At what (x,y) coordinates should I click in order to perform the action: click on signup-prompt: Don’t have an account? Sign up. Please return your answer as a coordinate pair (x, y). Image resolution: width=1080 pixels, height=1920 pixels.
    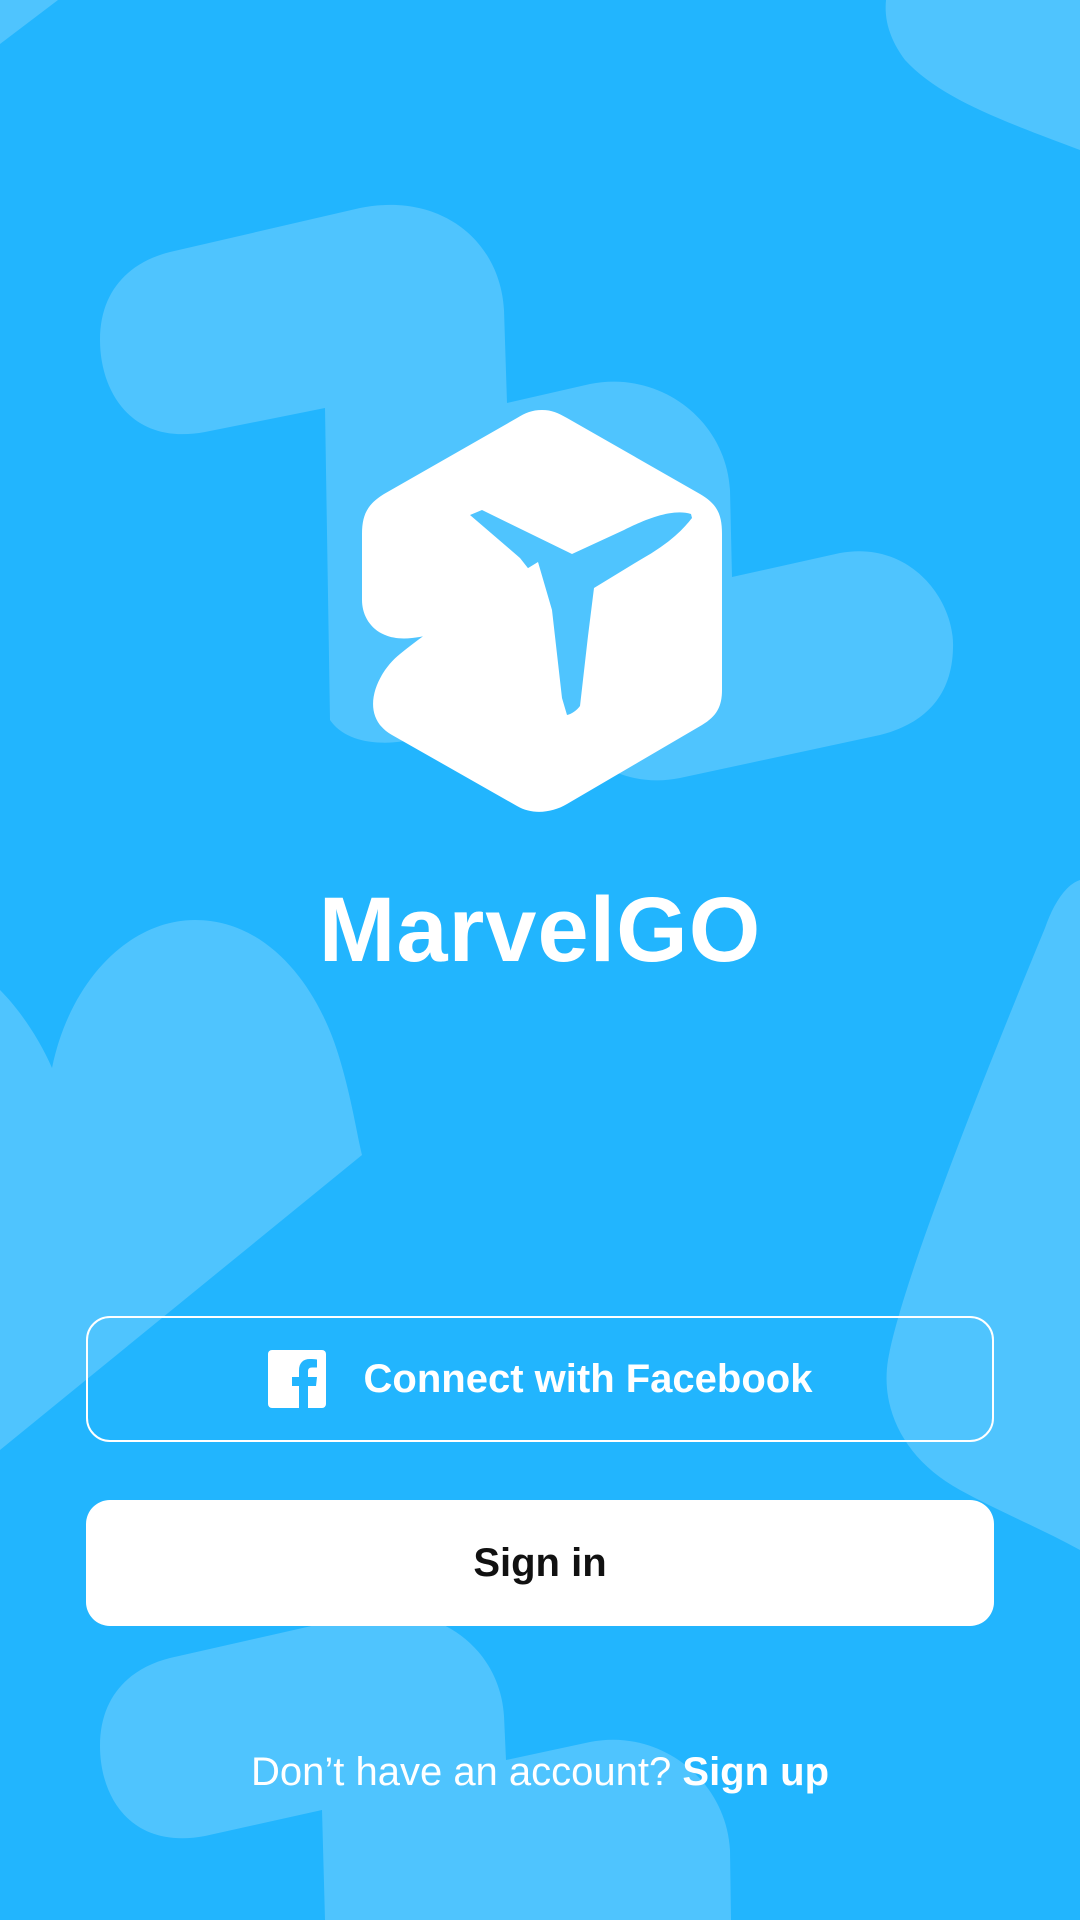
    Looking at the image, I should click on (540, 1772).